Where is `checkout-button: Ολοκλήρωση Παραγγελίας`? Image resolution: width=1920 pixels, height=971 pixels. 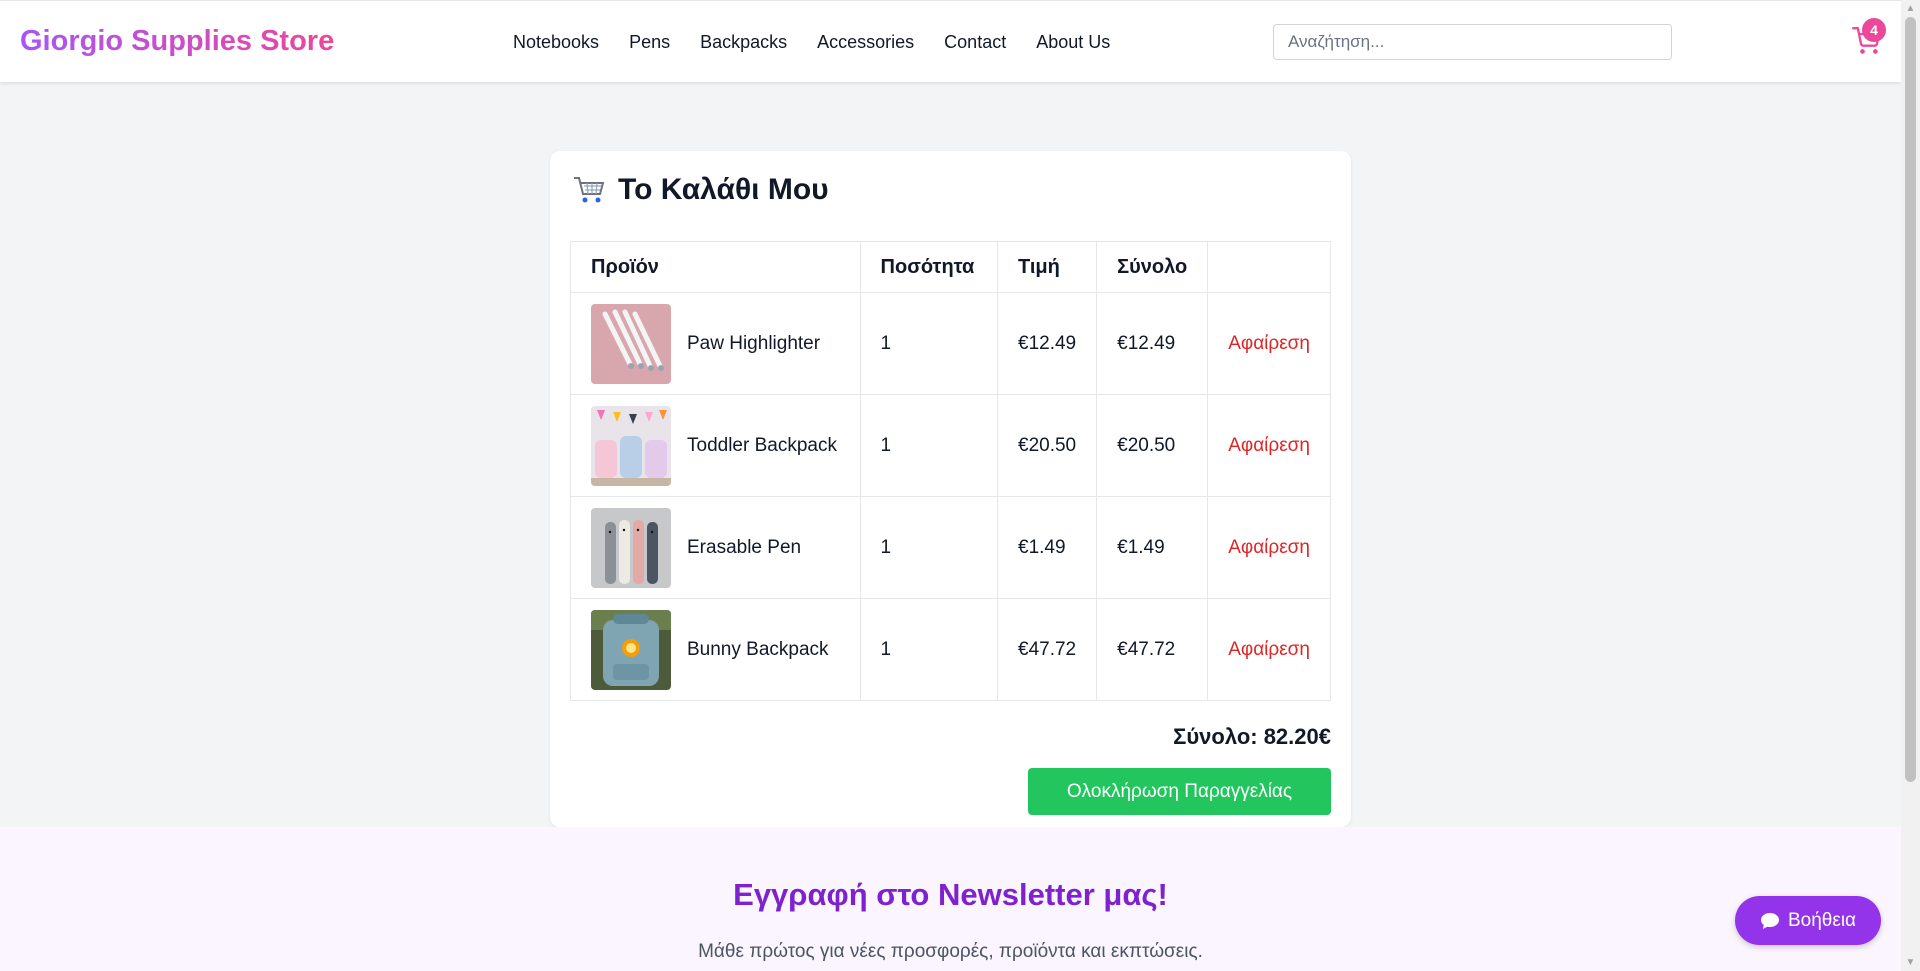 checkout-button: Ολοκλήρωση Παραγγελίας is located at coordinates (1179, 791).